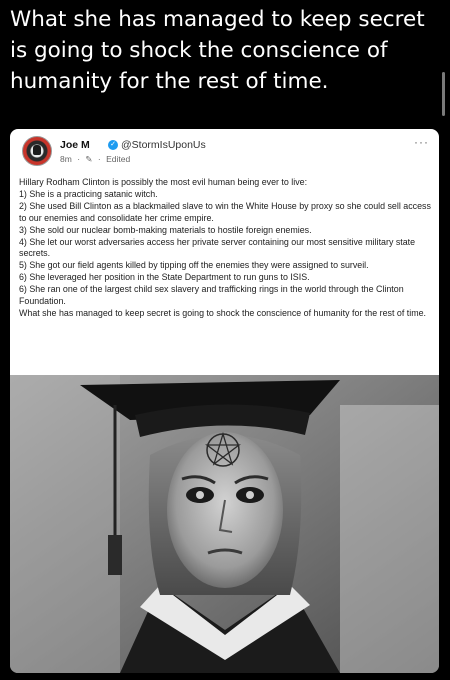 The image size is (450, 680). What do you see at coordinates (37, 151) in the screenshot?
I see `avatar` at bounding box center [37, 151].